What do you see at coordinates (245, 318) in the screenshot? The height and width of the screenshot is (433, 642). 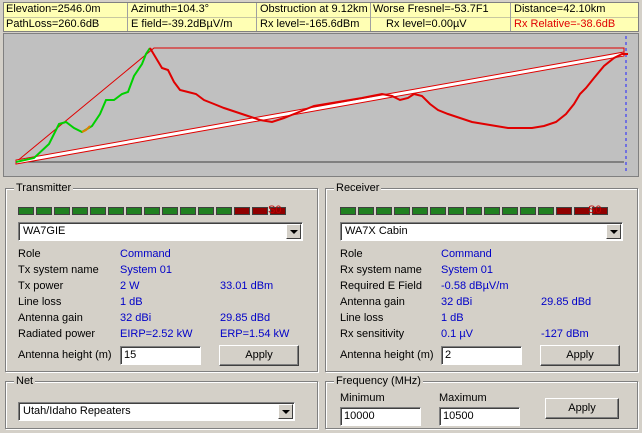 I see `tx-row-value-secondary: 29.85 dBd` at bounding box center [245, 318].